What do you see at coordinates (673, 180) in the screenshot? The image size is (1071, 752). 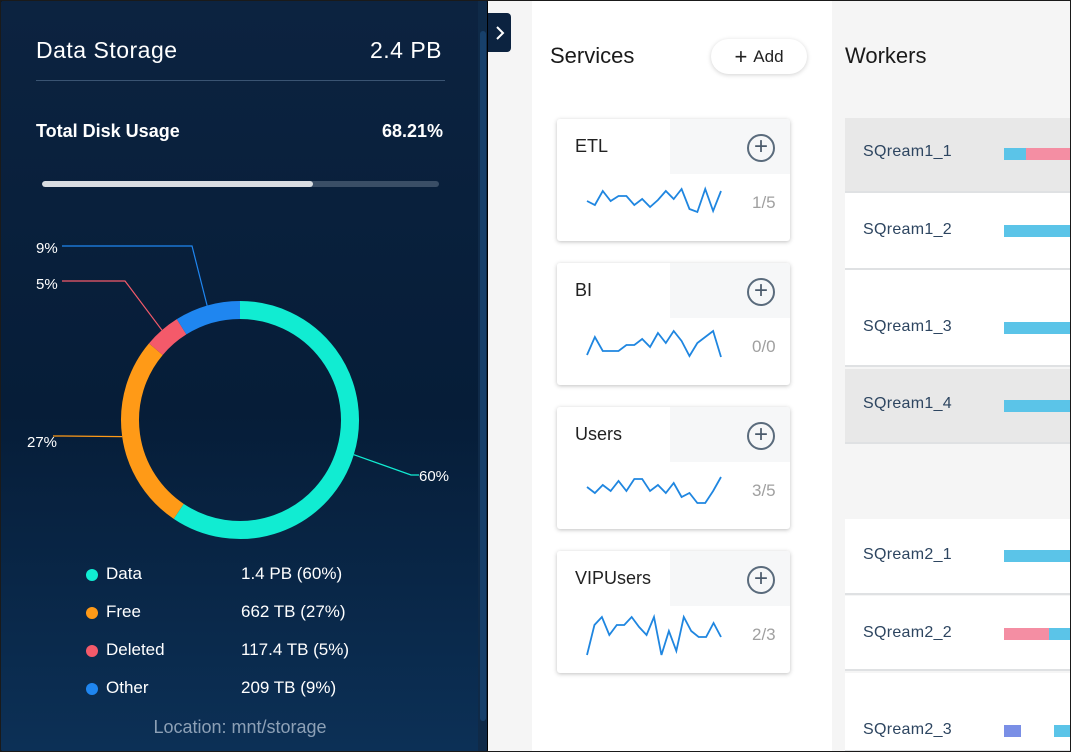 I see `service-card-etl: ETL +1/5` at bounding box center [673, 180].